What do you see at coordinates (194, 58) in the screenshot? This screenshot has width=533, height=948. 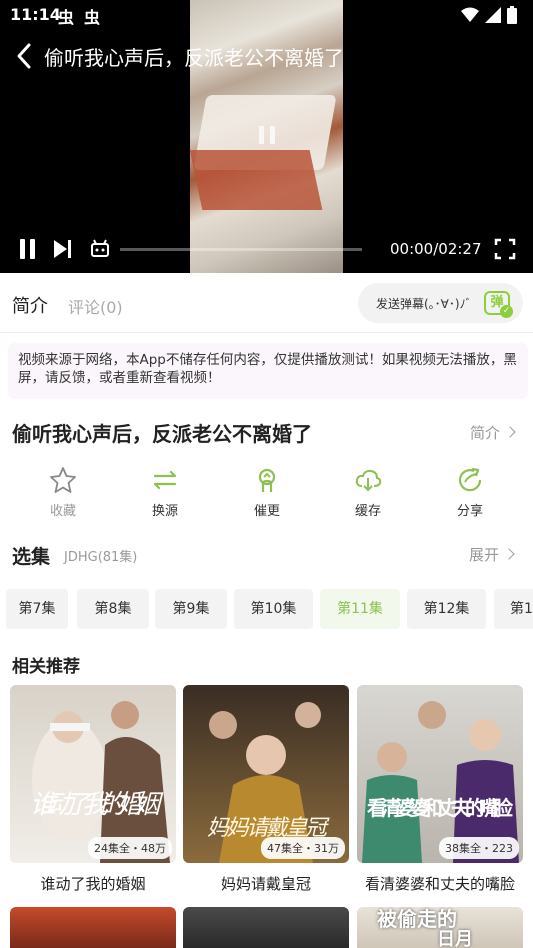 I see `player-title: 偷听我心声后，反派老公不离婚了` at bounding box center [194, 58].